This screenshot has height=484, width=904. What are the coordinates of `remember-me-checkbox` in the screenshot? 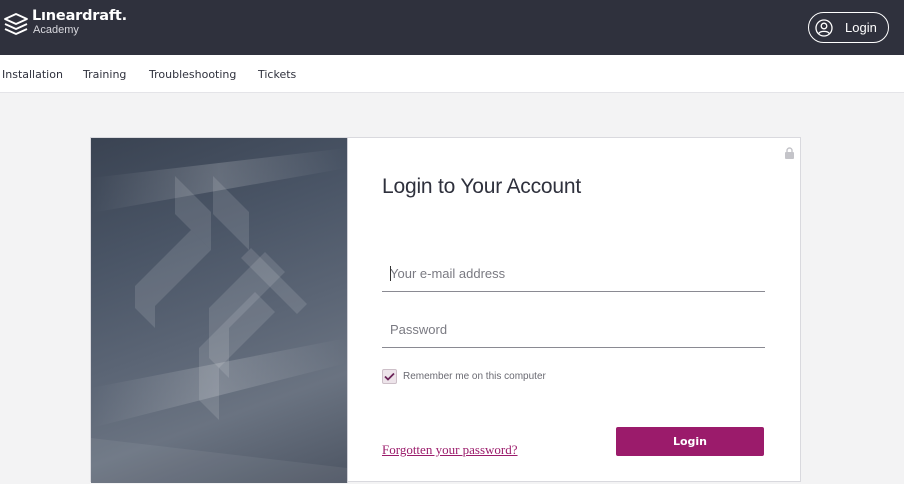 It's located at (389, 376).